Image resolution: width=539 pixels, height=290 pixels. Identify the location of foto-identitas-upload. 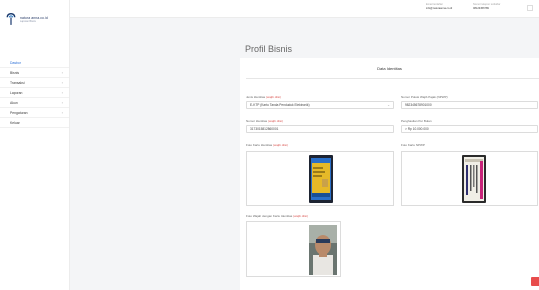
(320, 178).